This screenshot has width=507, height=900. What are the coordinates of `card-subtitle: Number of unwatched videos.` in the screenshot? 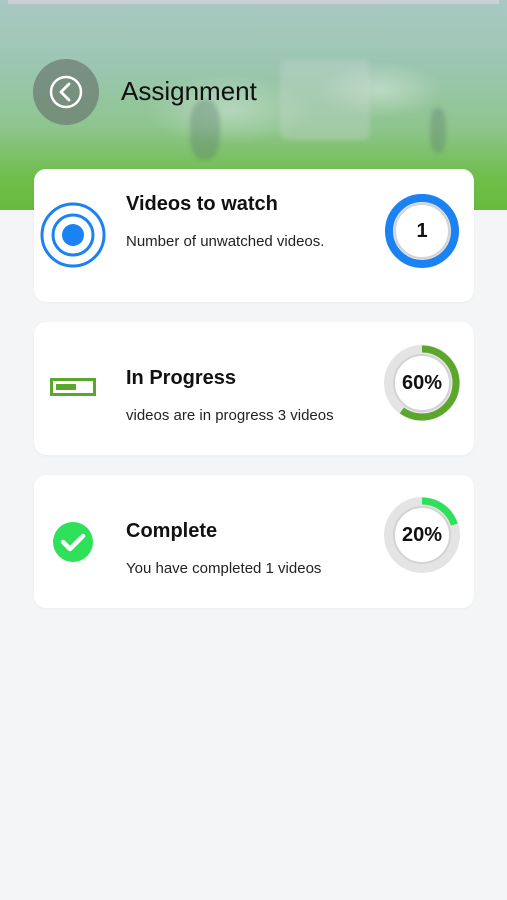 It's located at (225, 241).